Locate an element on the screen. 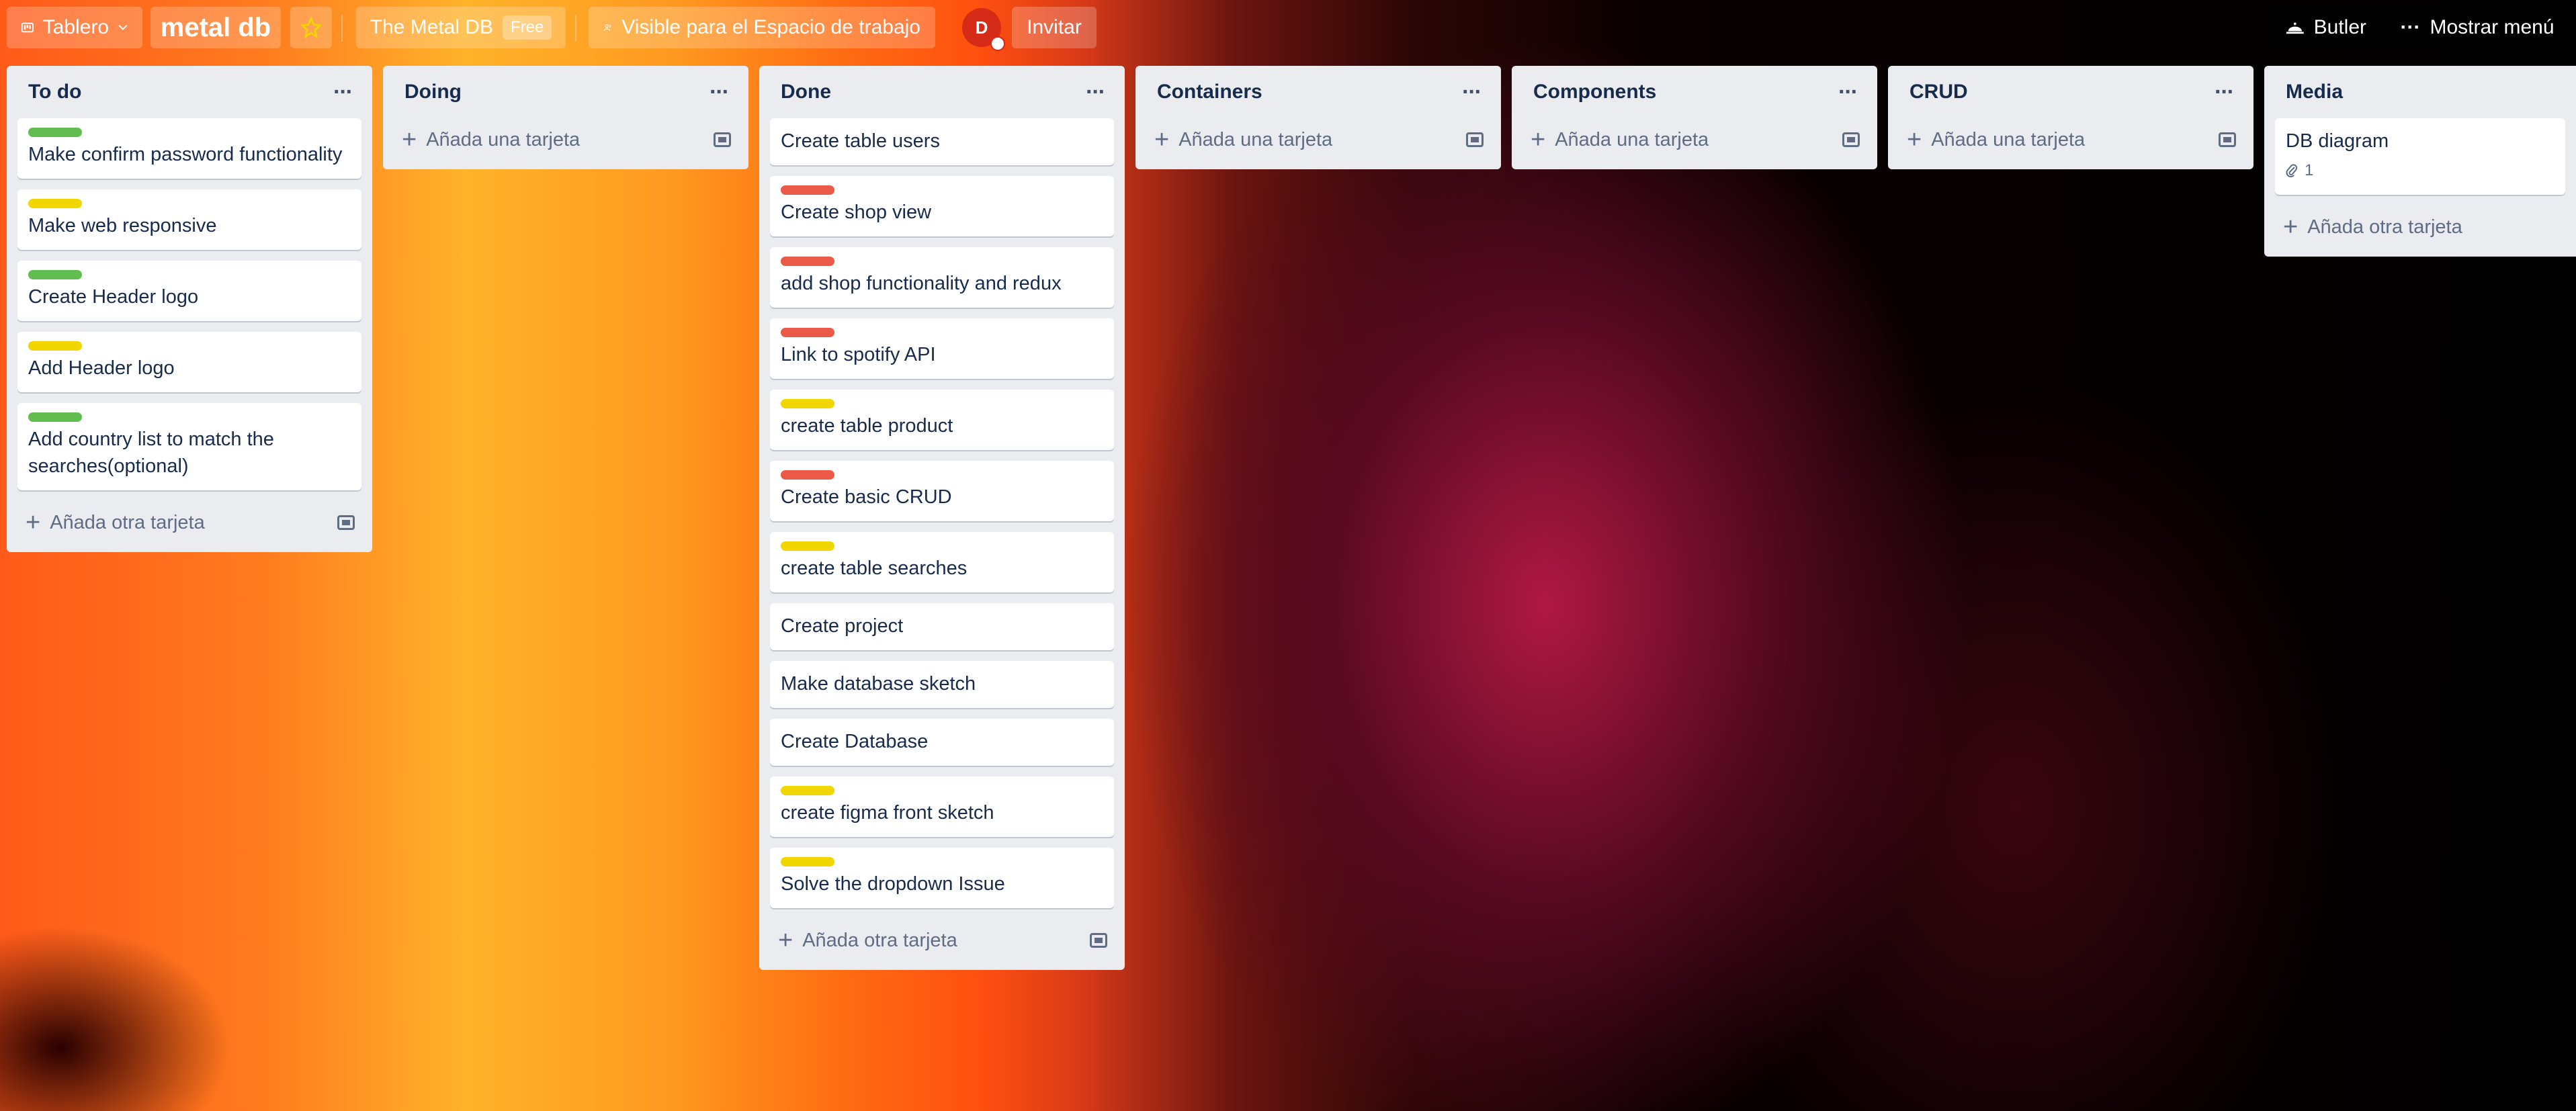  card-title: DB diagram is located at coordinates (2337, 141).